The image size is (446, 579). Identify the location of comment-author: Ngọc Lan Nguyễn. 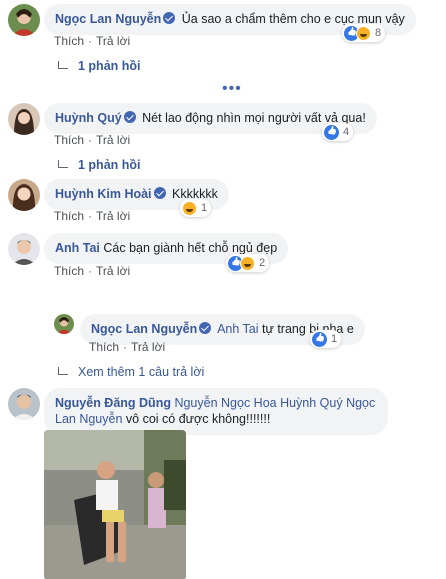
(108, 19).